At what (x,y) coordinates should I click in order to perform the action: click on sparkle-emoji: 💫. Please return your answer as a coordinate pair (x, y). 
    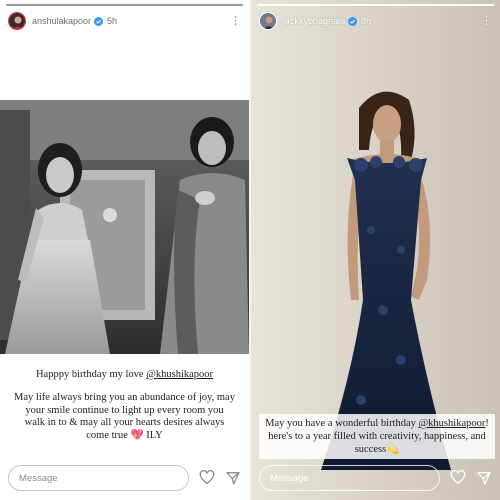
    Looking at the image, I should click on (393, 449).